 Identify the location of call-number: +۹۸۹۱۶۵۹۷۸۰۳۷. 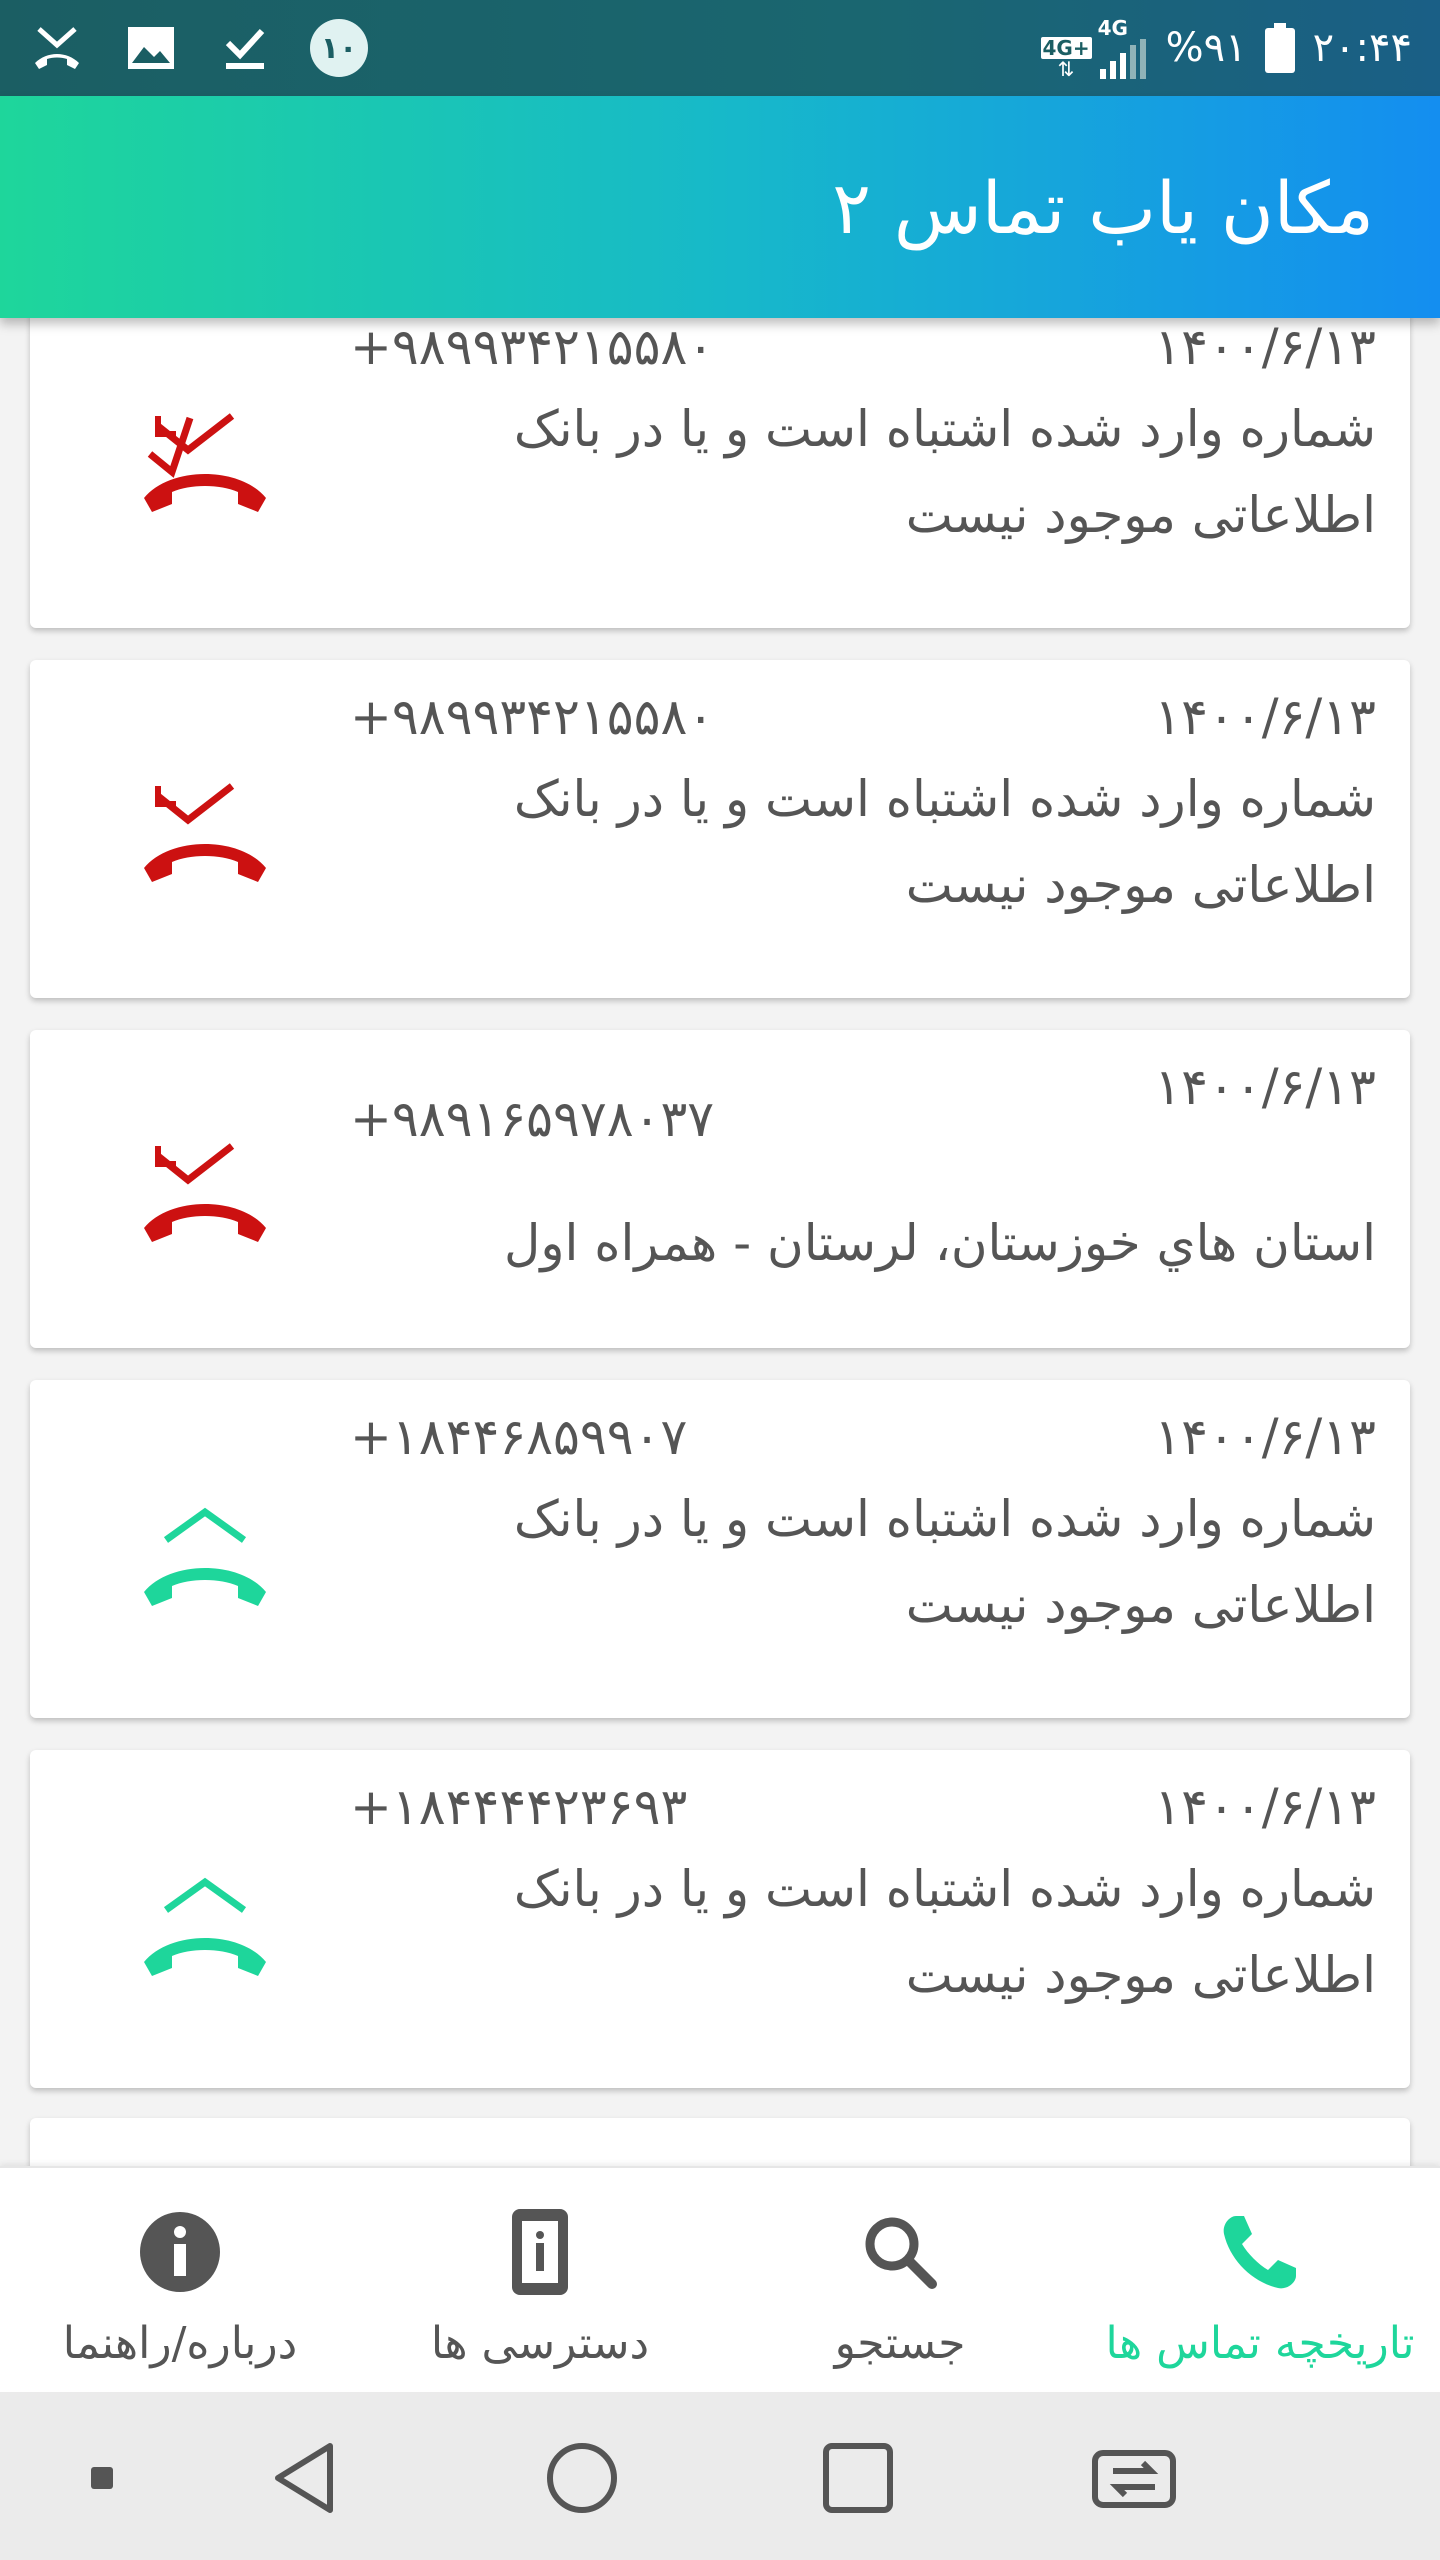
(532, 1119).